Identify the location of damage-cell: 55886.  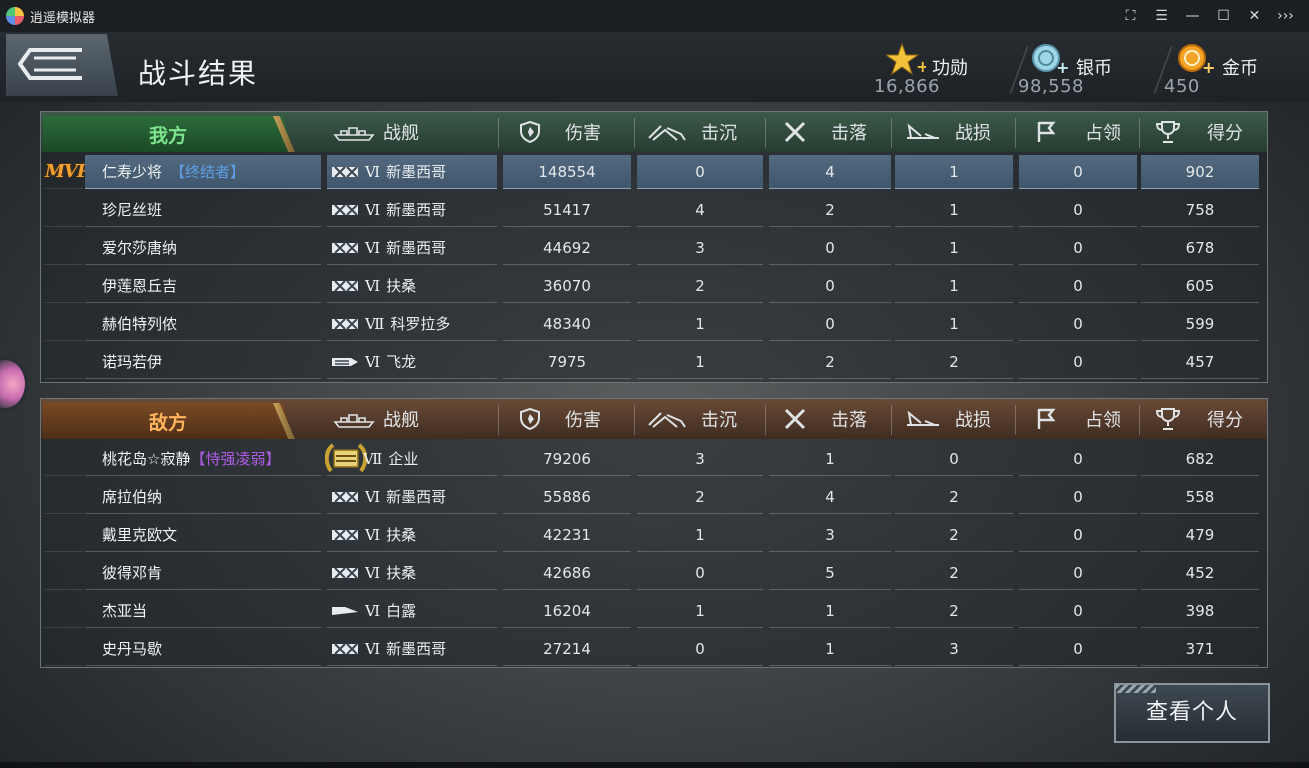
(567, 497).